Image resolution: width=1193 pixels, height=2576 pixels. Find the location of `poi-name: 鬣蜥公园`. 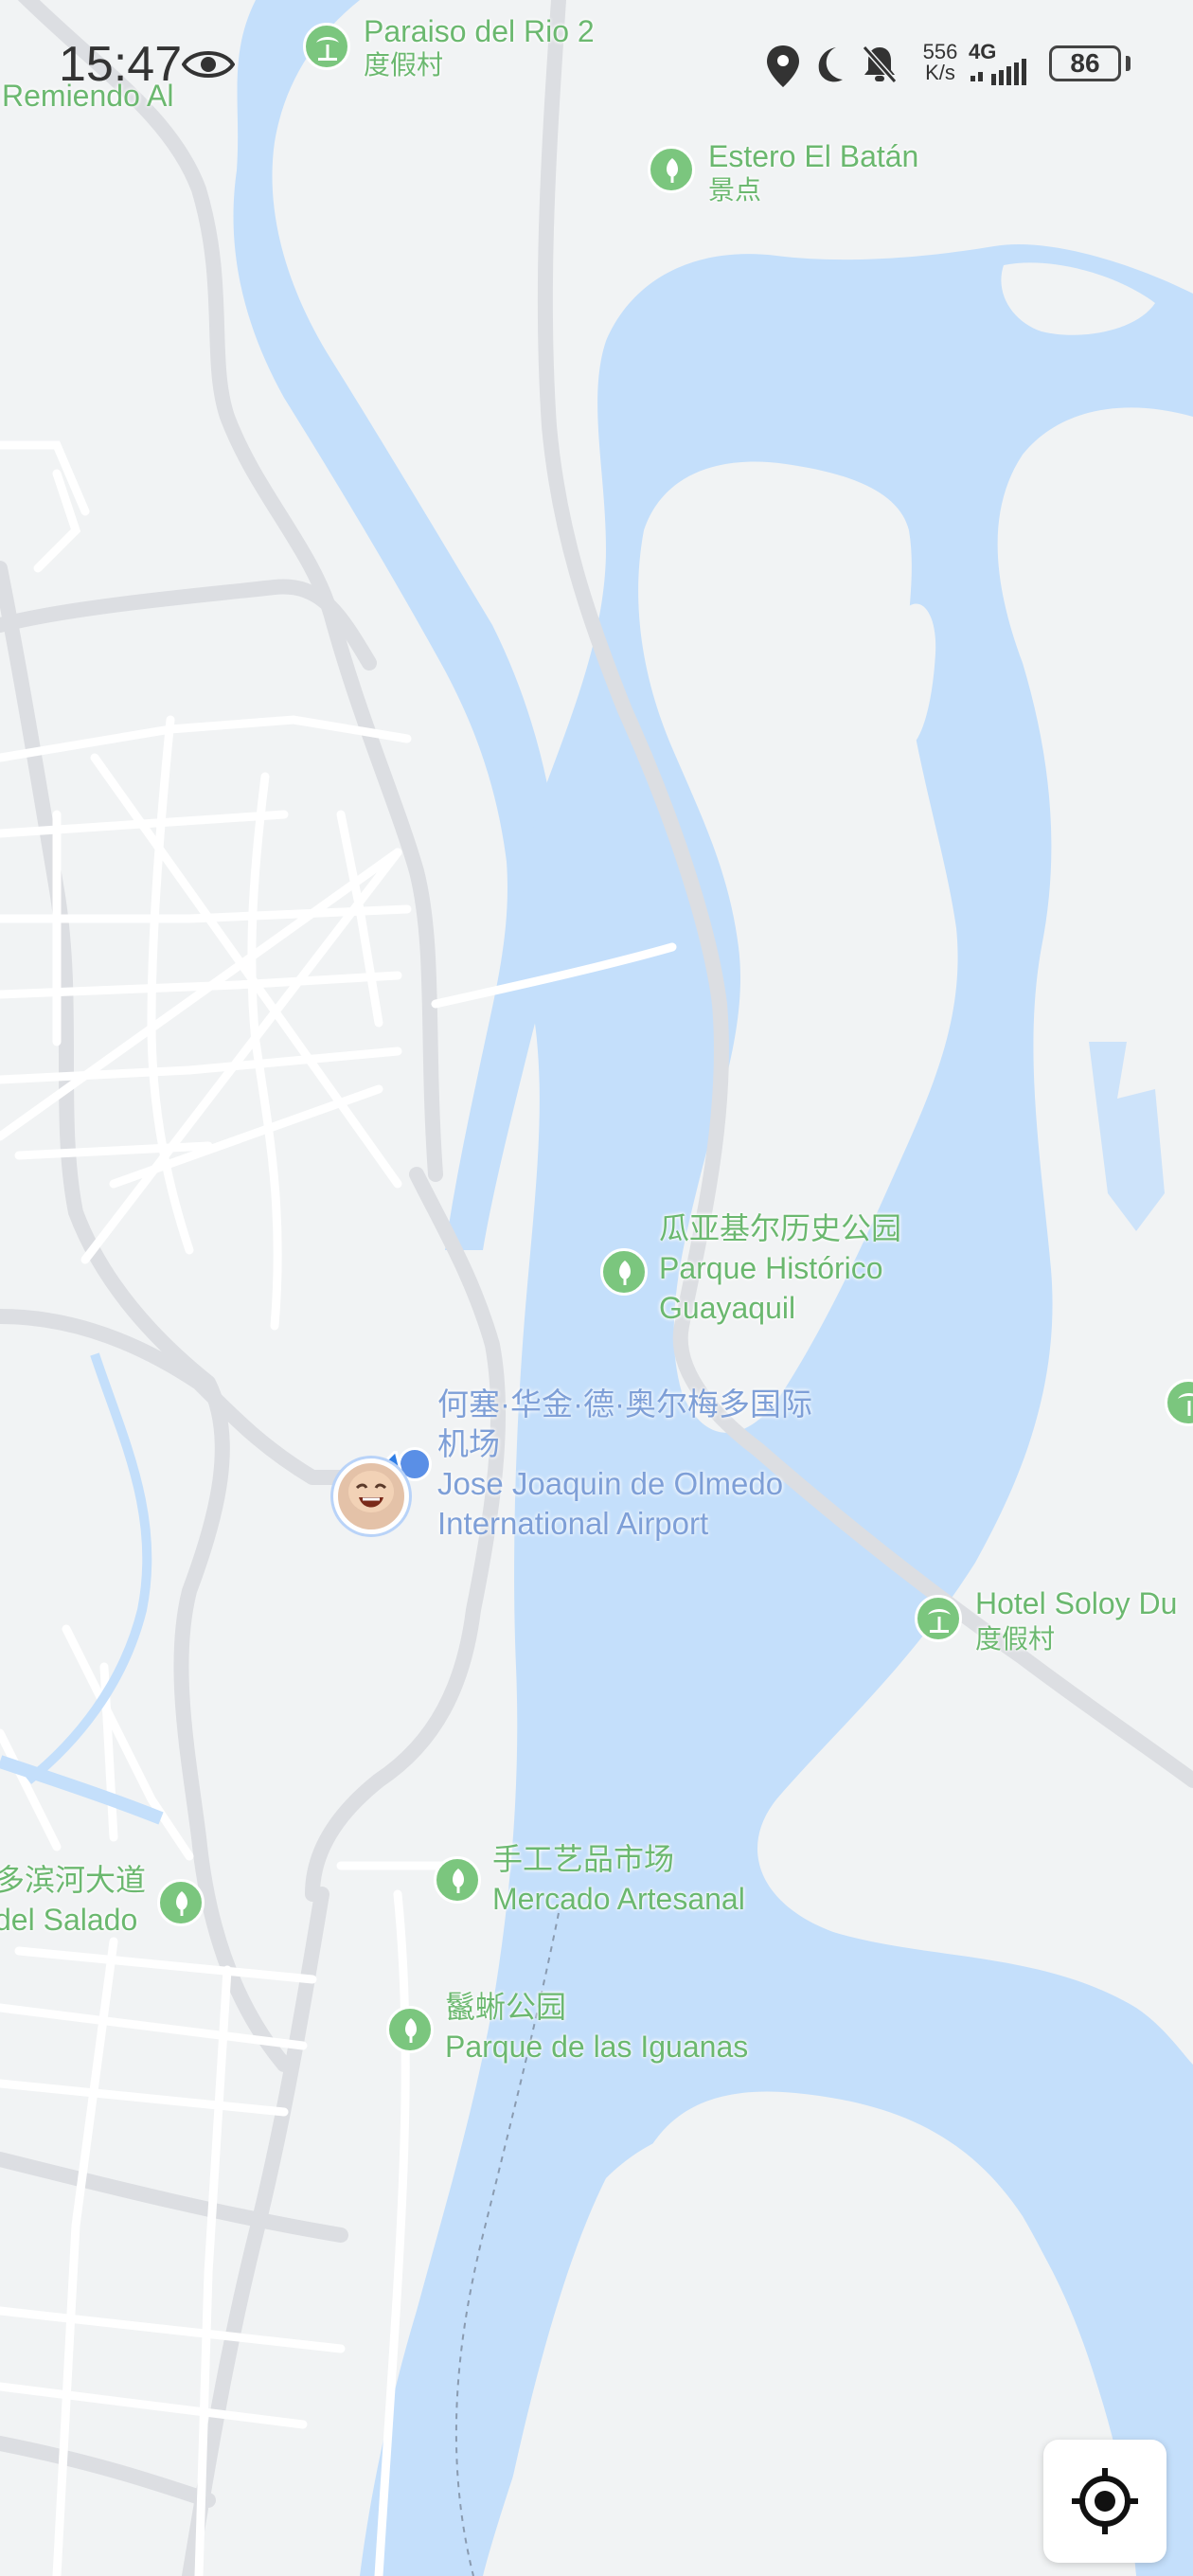

poi-name: 鬣蜥公园 is located at coordinates (506, 2007).